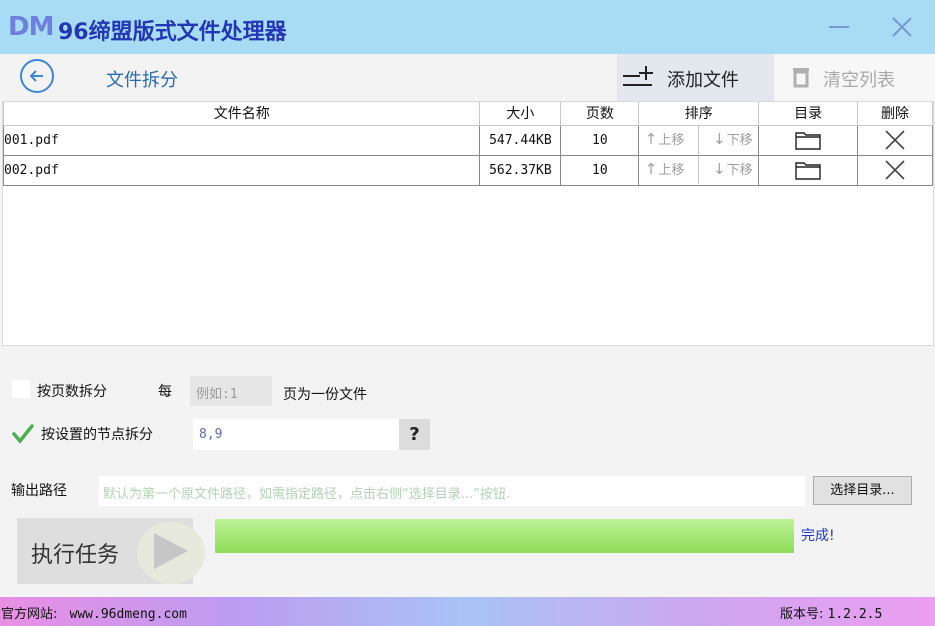 The image size is (935, 626). Describe the element at coordinates (241, 114) in the screenshot. I see `column-header: 文件名称` at that location.